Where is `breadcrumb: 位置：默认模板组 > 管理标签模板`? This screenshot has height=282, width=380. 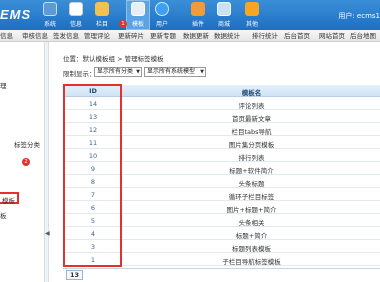 breadcrumb: 位置：默认模板组 > 管理标签模板 is located at coordinates (113, 59).